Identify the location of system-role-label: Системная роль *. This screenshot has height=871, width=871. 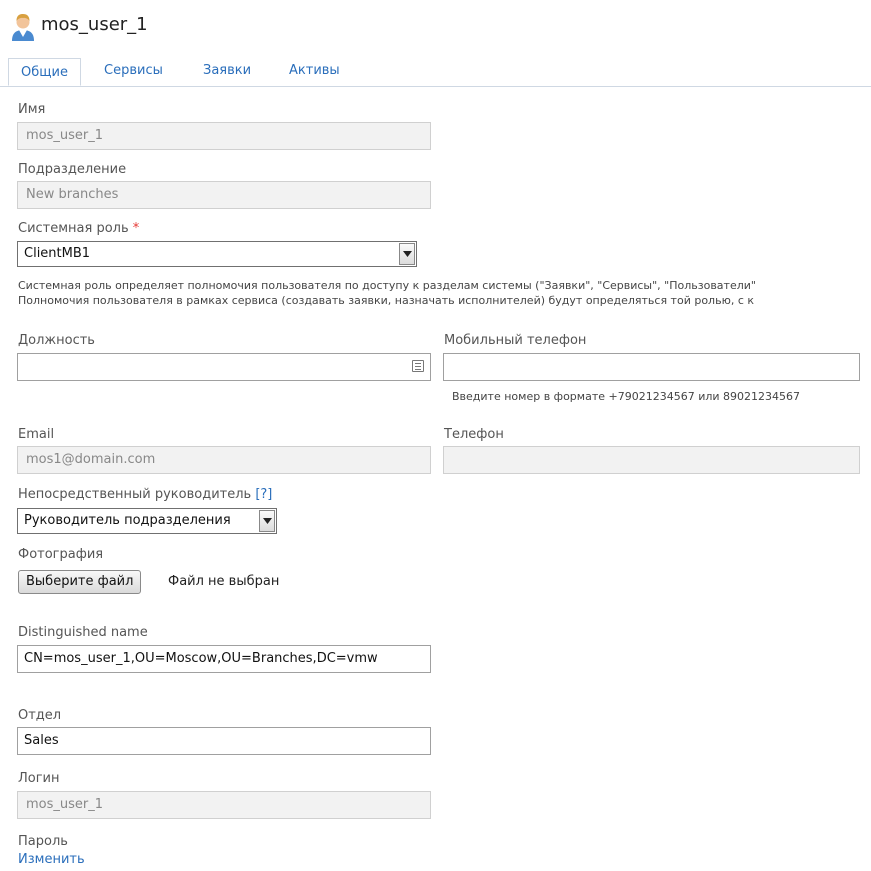
(78, 228).